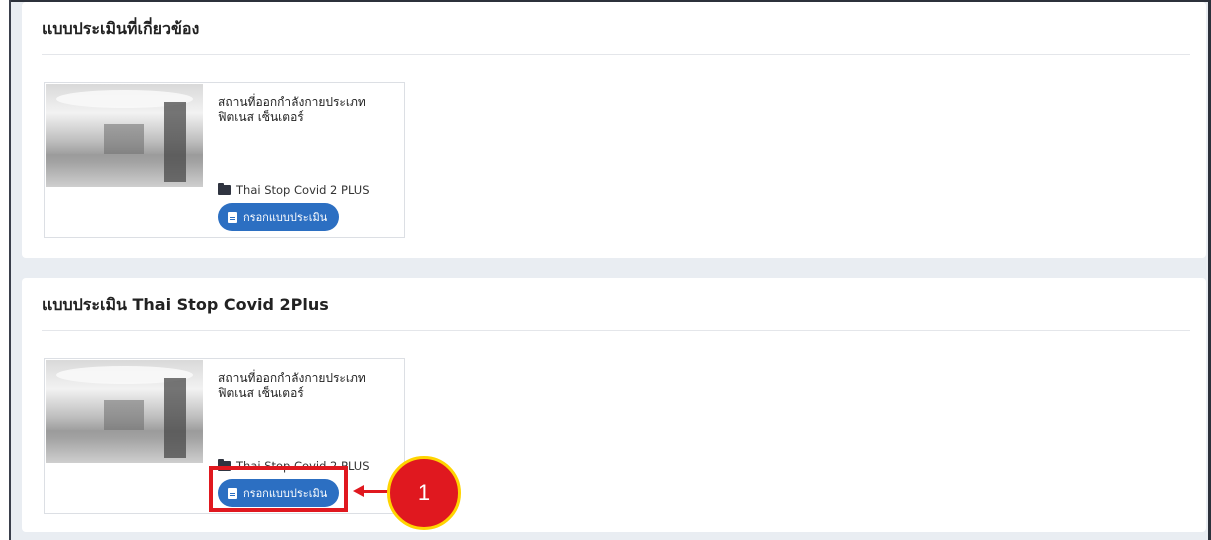 Image resolution: width=1211 pixels, height=540 pixels. What do you see at coordinates (5, 270) in the screenshot?
I see `window-frame-left` at bounding box center [5, 270].